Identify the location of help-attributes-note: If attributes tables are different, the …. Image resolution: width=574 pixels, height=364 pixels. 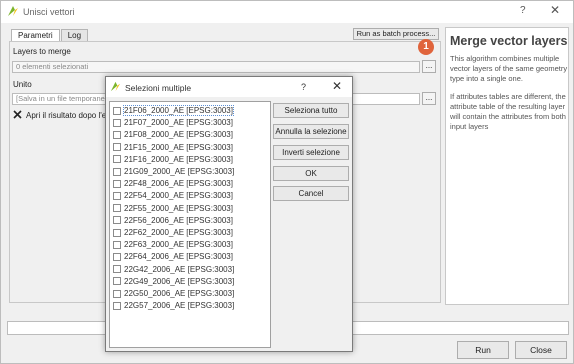
(508, 111).